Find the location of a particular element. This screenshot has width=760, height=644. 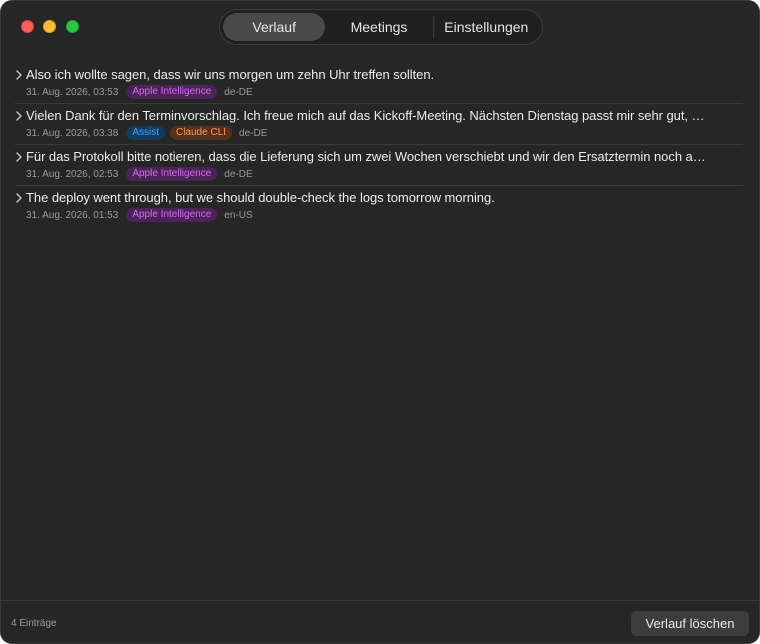

tab-einstellungen: Einstellungen is located at coordinates (485, 27).